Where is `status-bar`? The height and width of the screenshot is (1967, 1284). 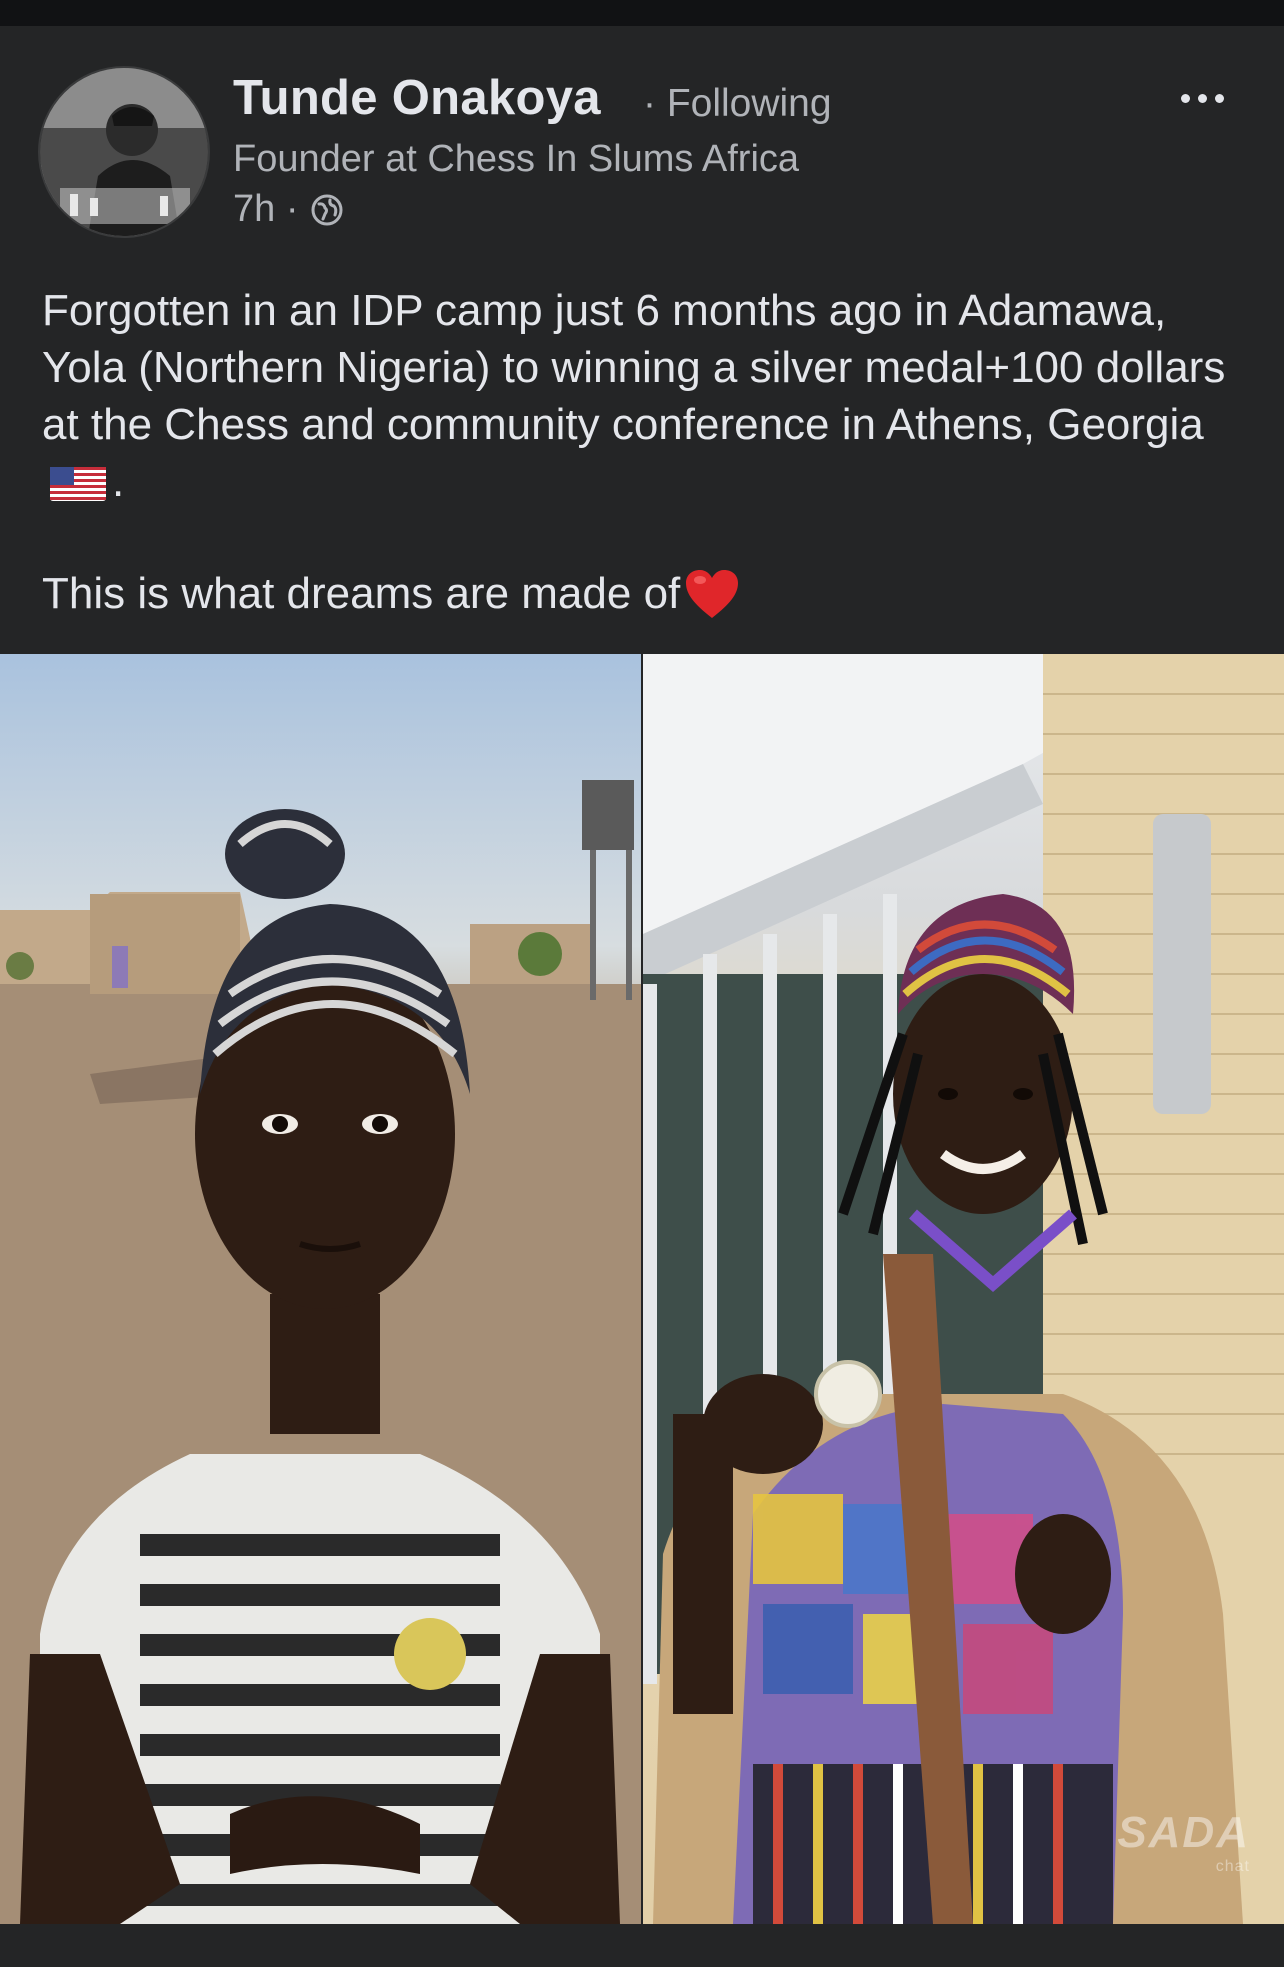 status-bar is located at coordinates (642, 13).